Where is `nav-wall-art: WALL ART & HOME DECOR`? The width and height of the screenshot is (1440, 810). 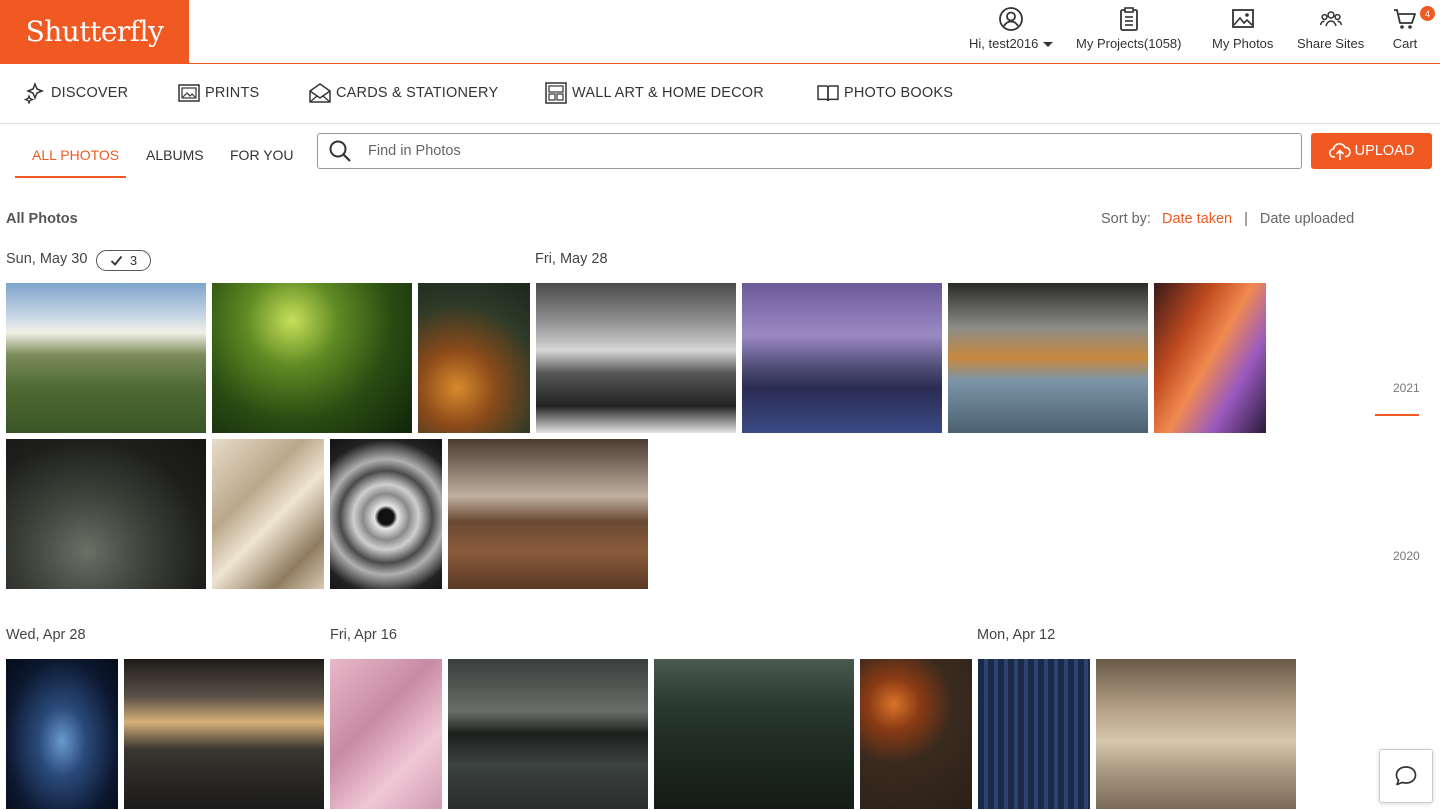 nav-wall-art: WALL ART & HOME DECOR is located at coordinates (654, 93).